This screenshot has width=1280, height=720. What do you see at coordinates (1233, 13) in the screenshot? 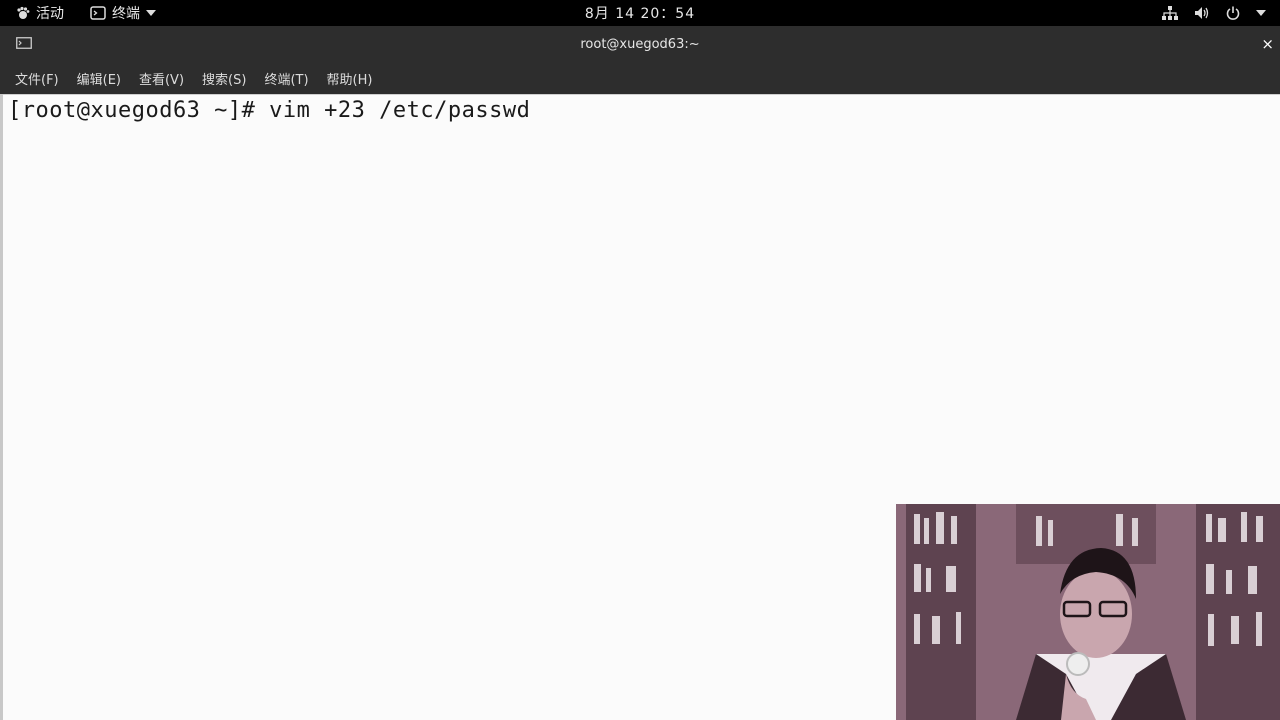
I see `power-icon` at bounding box center [1233, 13].